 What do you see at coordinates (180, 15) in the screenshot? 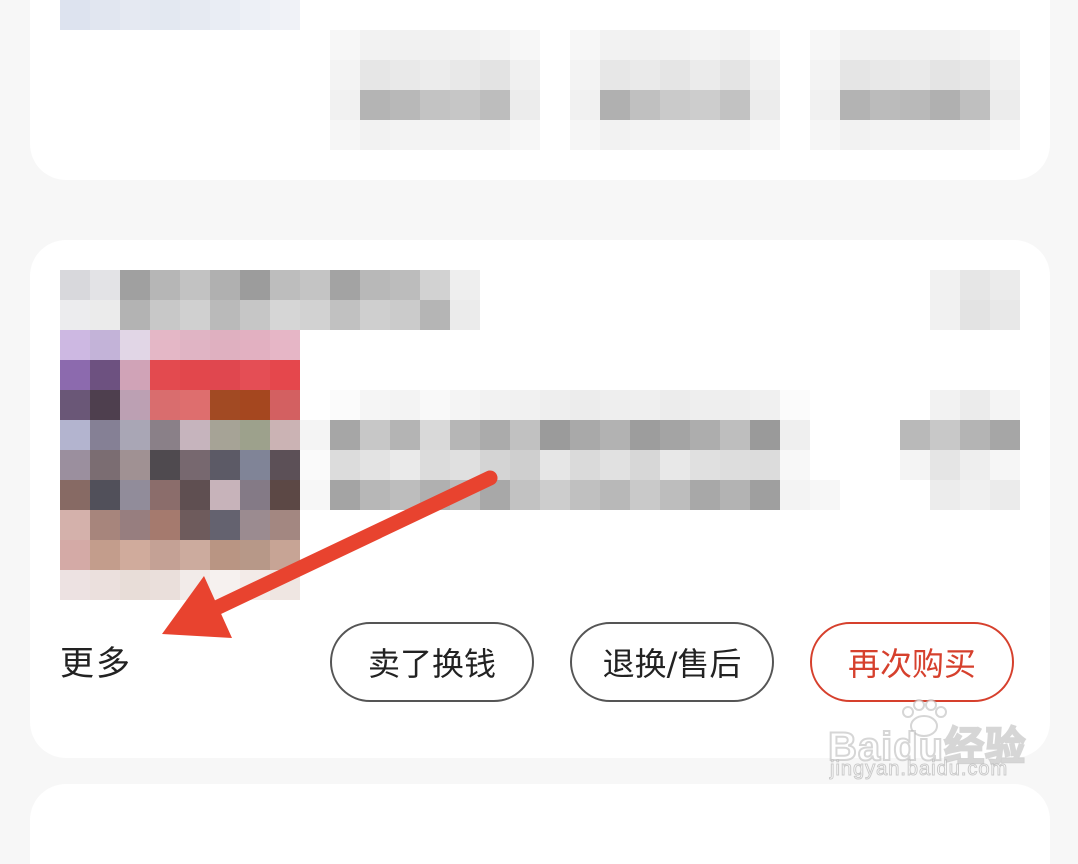
I see `blurred-image-strip` at bounding box center [180, 15].